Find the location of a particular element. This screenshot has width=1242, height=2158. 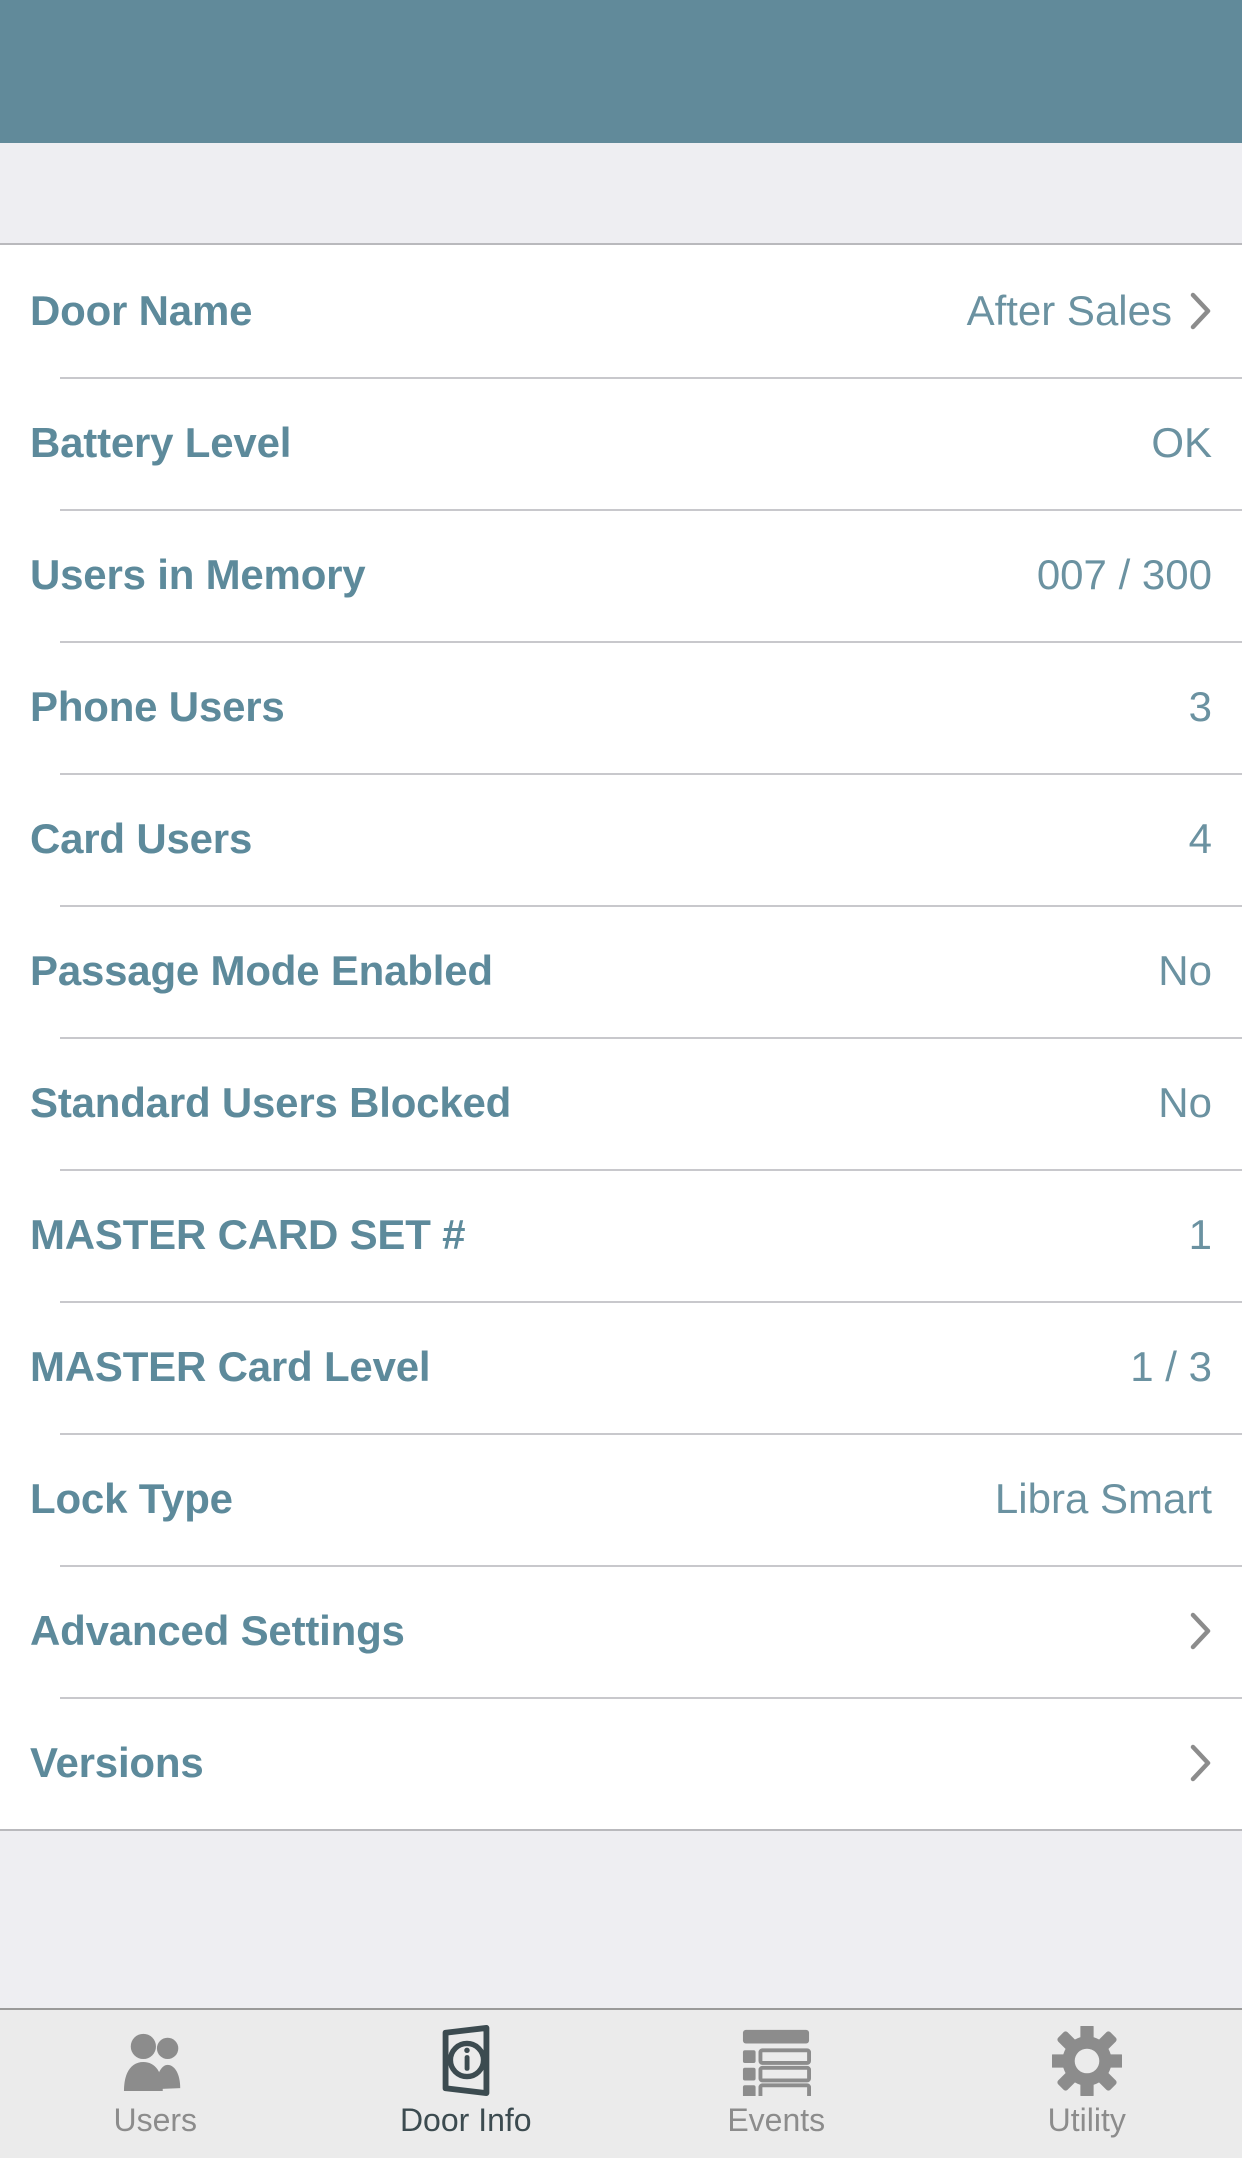

row-value-group: 007 / 300 is located at coordinates (1124, 575).